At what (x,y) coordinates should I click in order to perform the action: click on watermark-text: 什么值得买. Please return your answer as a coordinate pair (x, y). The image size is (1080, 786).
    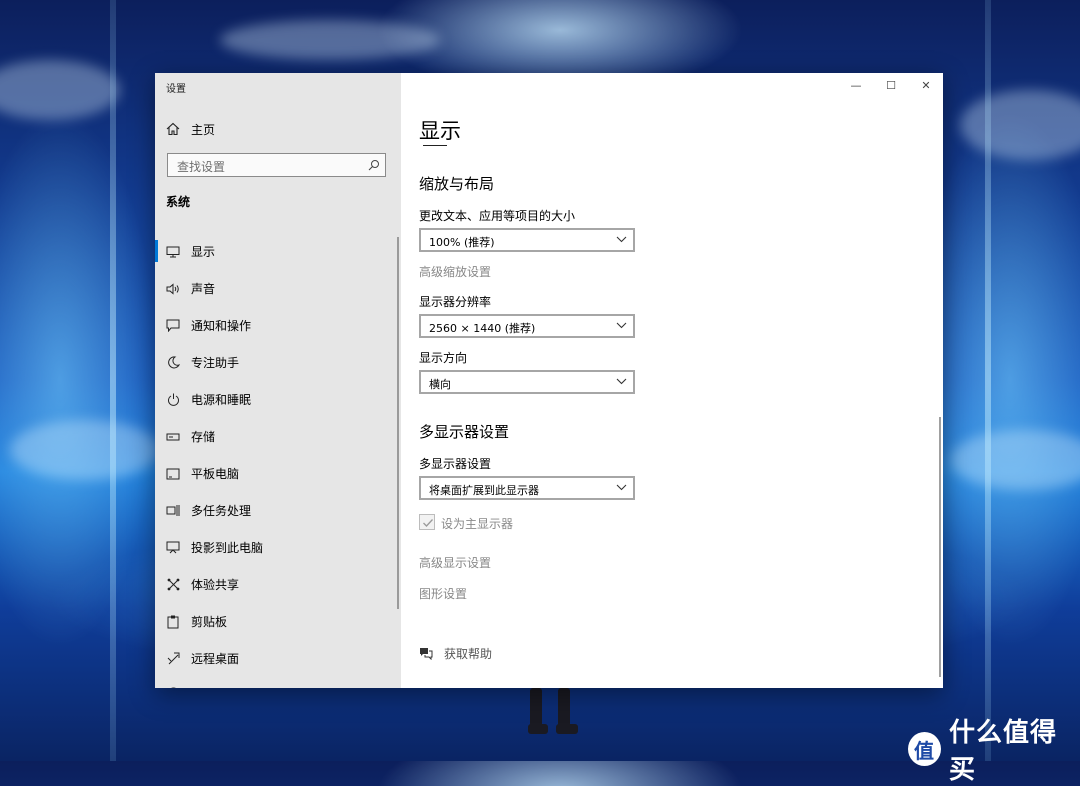
    Looking at the image, I should click on (1002, 751).